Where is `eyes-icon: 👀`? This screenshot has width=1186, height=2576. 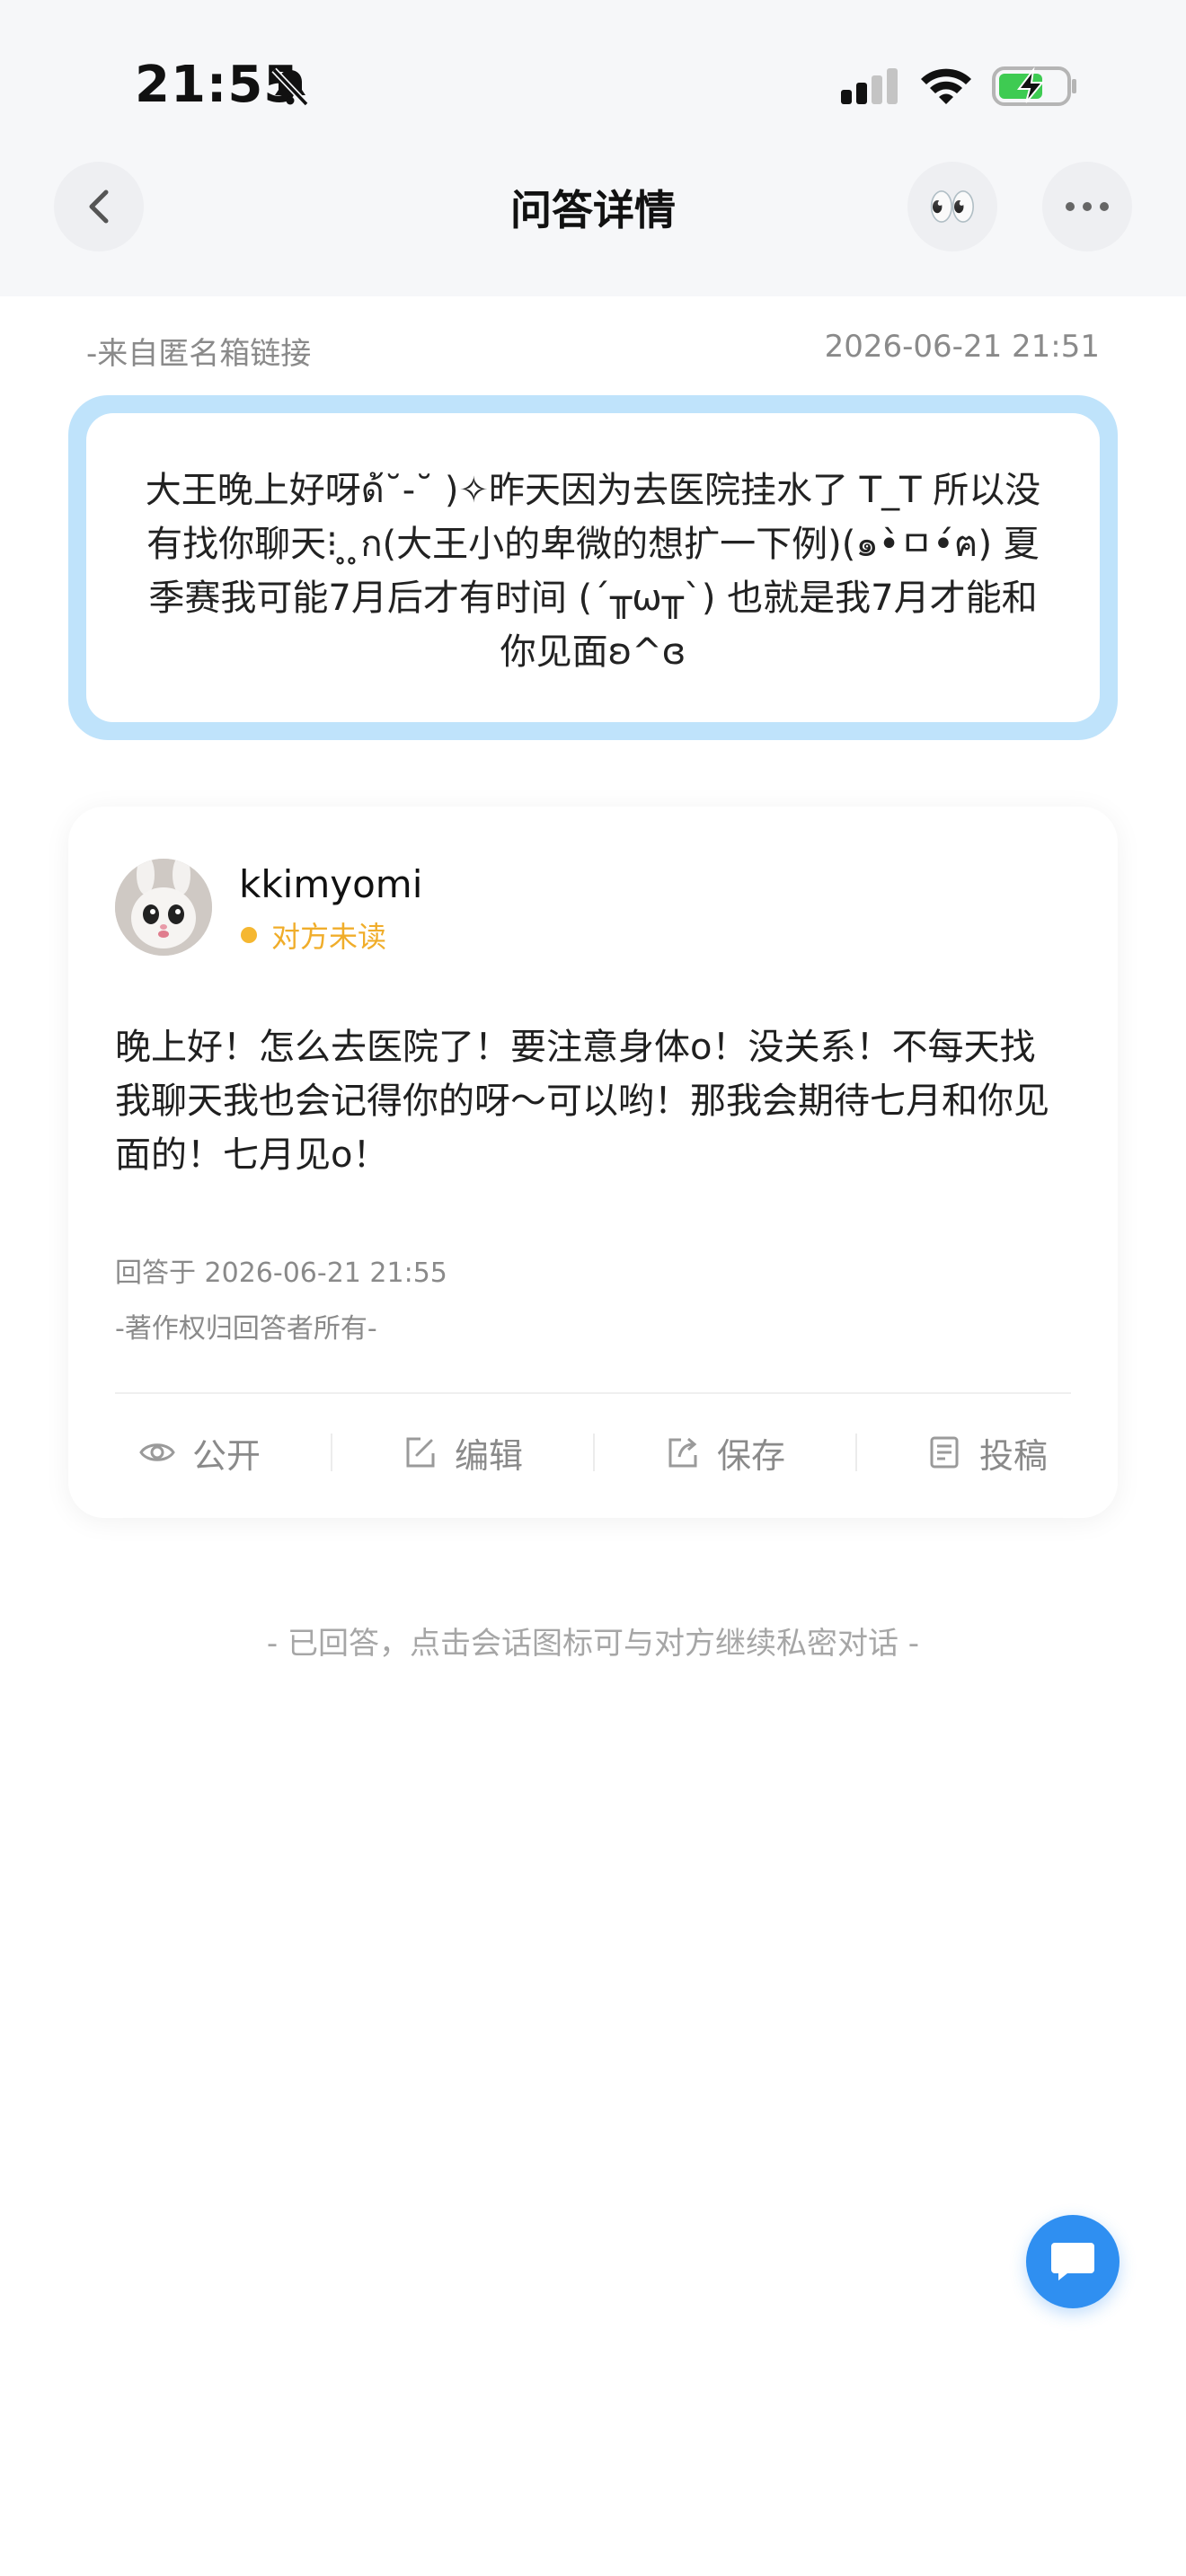
eyes-icon: 👀 is located at coordinates (952, 207).